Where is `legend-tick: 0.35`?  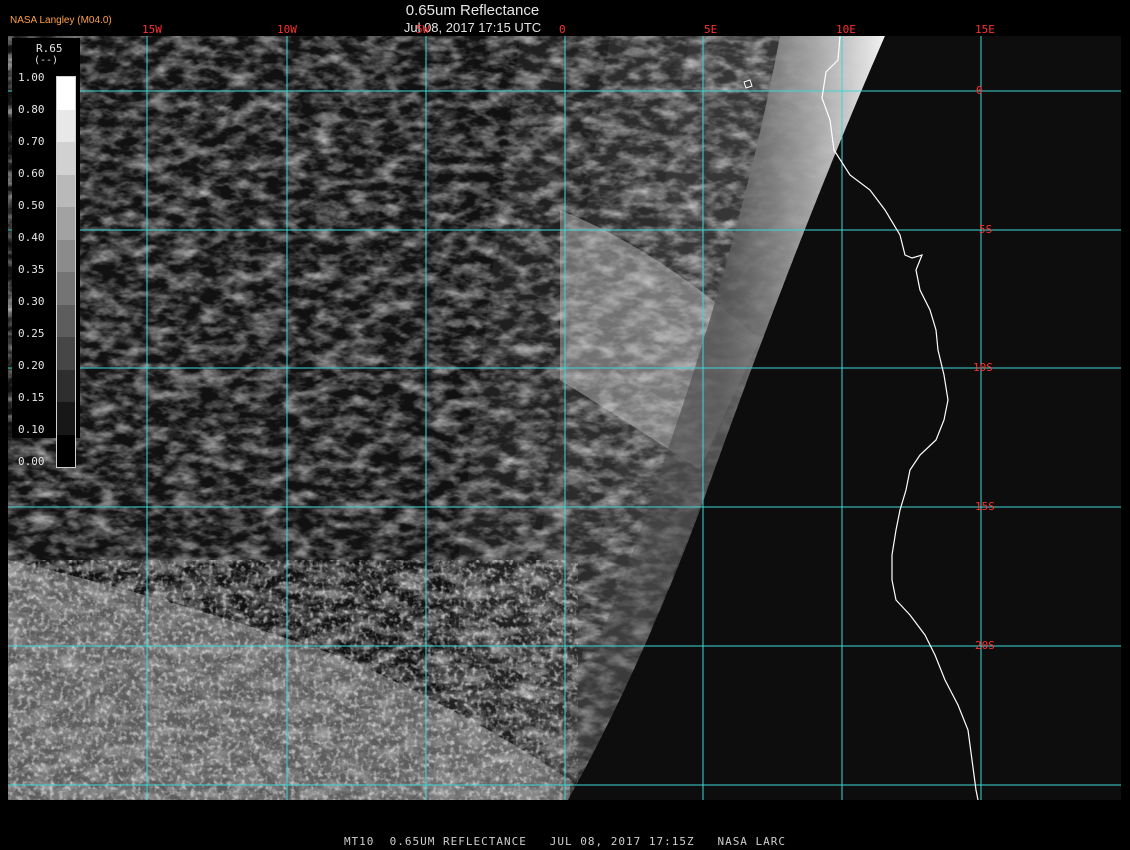
legend-tick: 0.35 is located at coordinates (31, 269).